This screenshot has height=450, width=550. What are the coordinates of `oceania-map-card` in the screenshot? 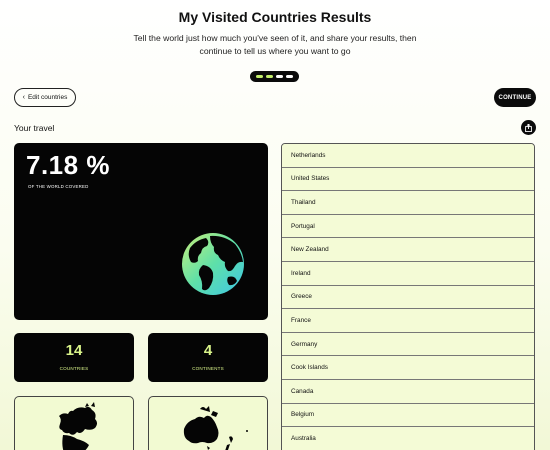 It's located at (208, 423).